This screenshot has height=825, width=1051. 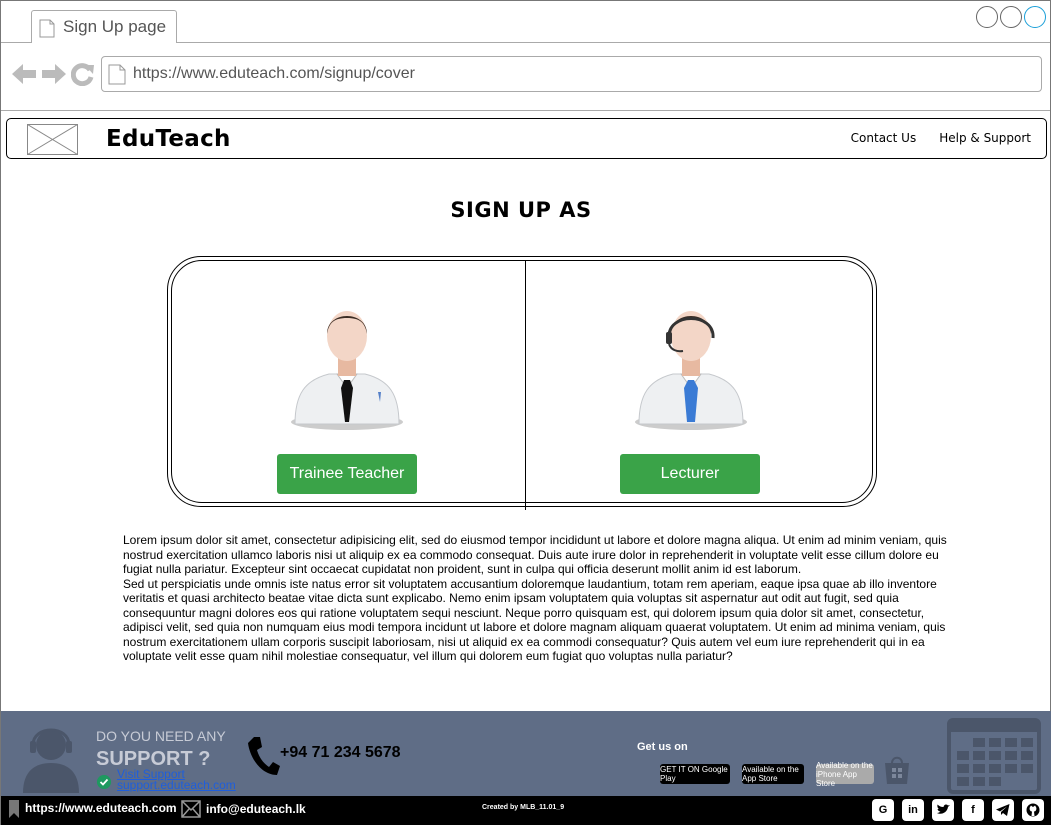 I want to click on bookmark-icon, so click(x=14, y=809).